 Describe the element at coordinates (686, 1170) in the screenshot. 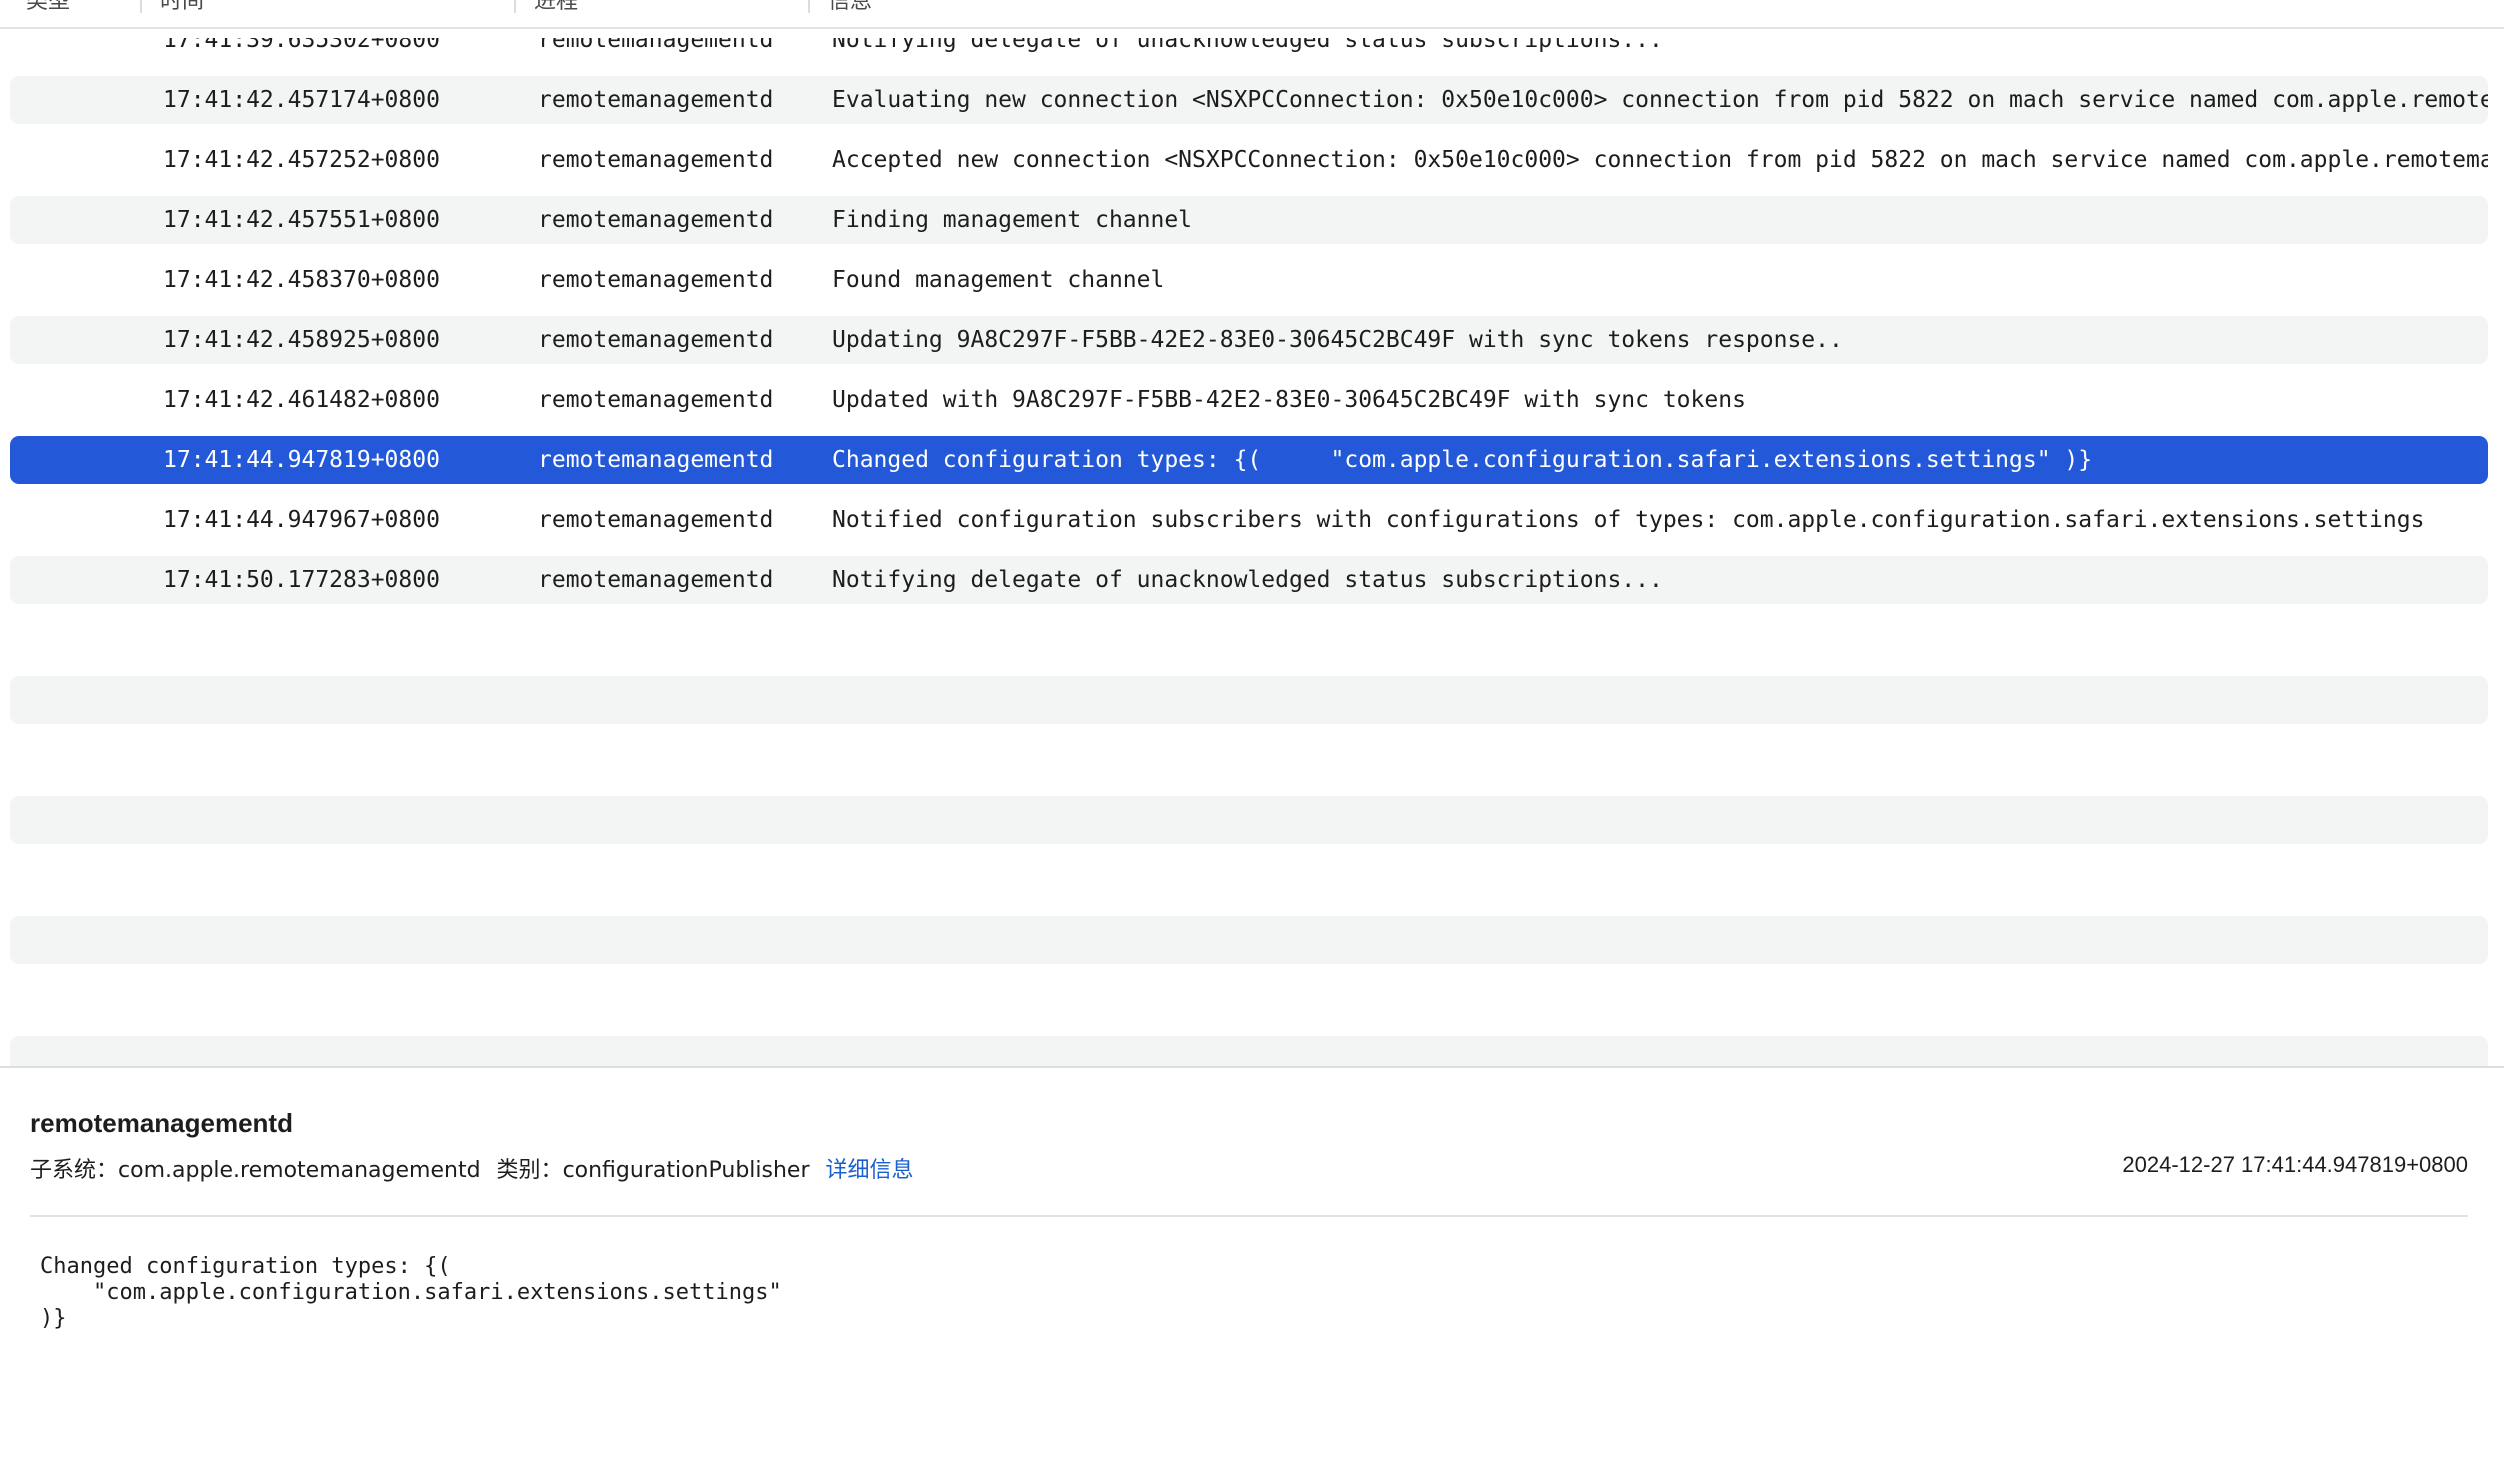

I see `category-value: configurationPublisher` at that location.